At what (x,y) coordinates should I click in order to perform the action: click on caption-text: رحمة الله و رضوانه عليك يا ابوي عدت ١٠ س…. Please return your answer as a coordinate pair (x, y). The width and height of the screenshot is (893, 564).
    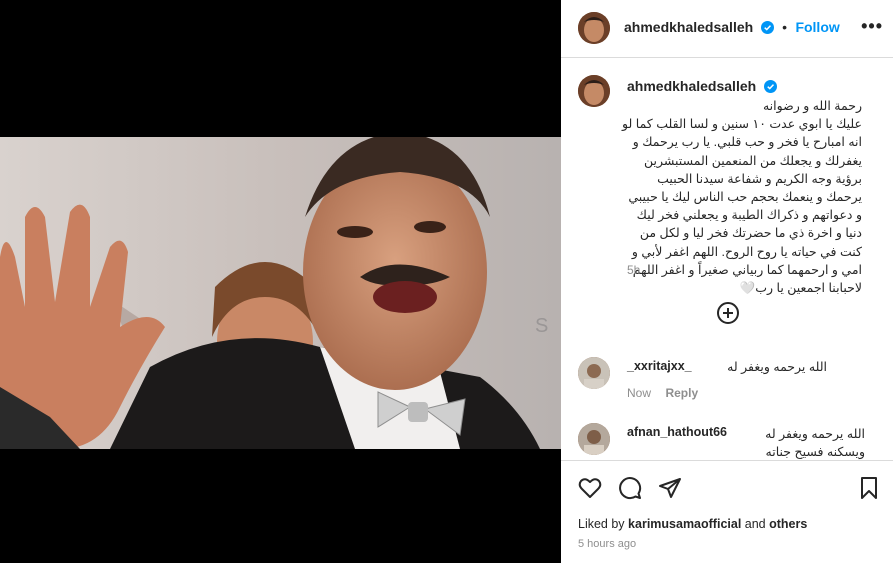
    Looking at the image, I should click on (742, 197).